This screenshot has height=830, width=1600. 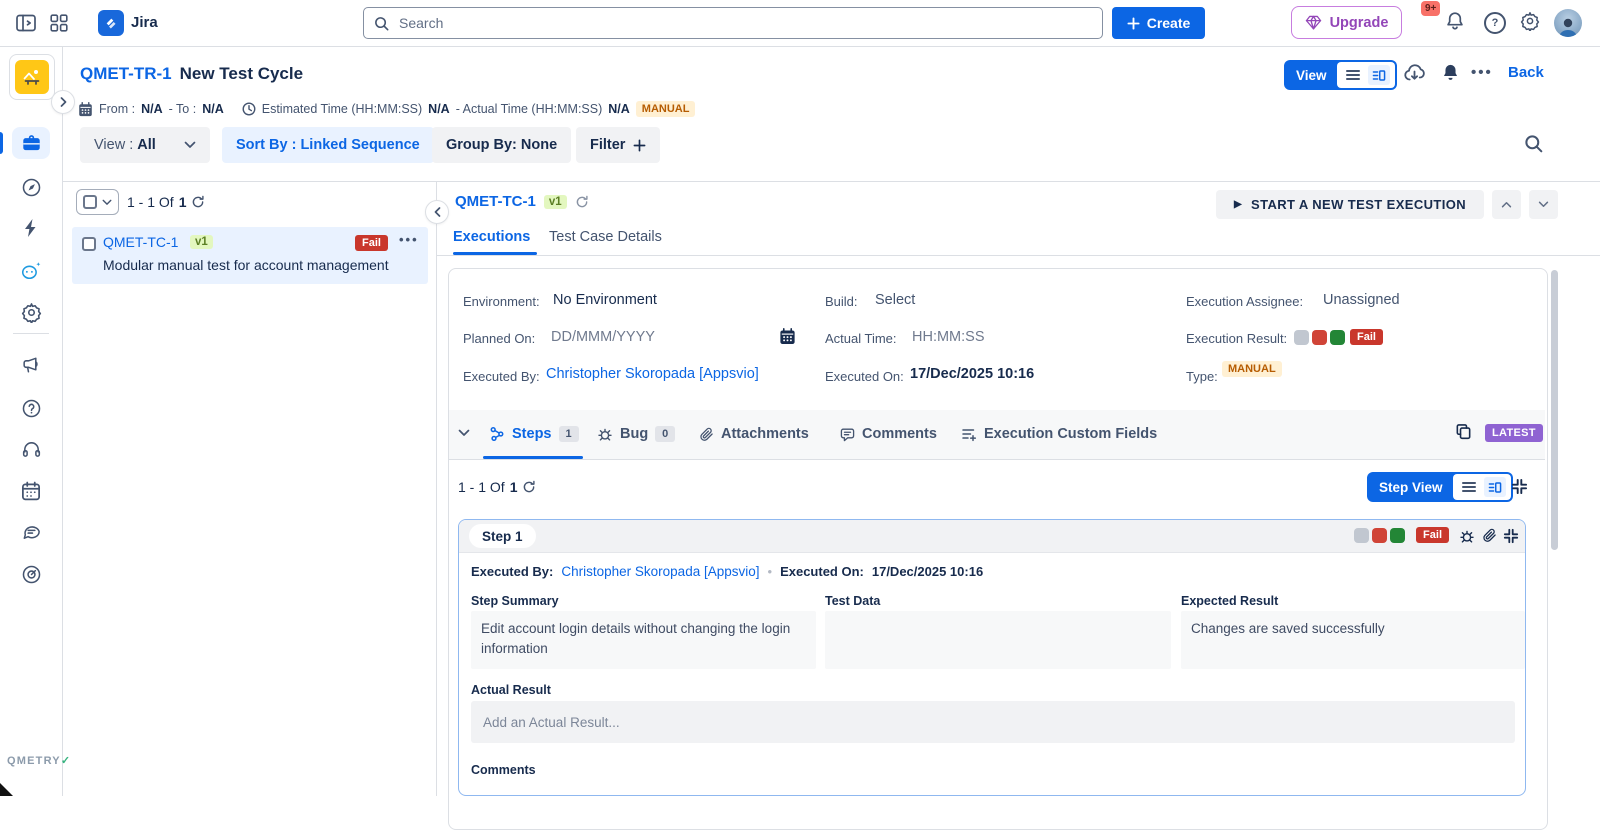 I want to click on step-view-toggle: Step View, so click(x=1440, y=487).